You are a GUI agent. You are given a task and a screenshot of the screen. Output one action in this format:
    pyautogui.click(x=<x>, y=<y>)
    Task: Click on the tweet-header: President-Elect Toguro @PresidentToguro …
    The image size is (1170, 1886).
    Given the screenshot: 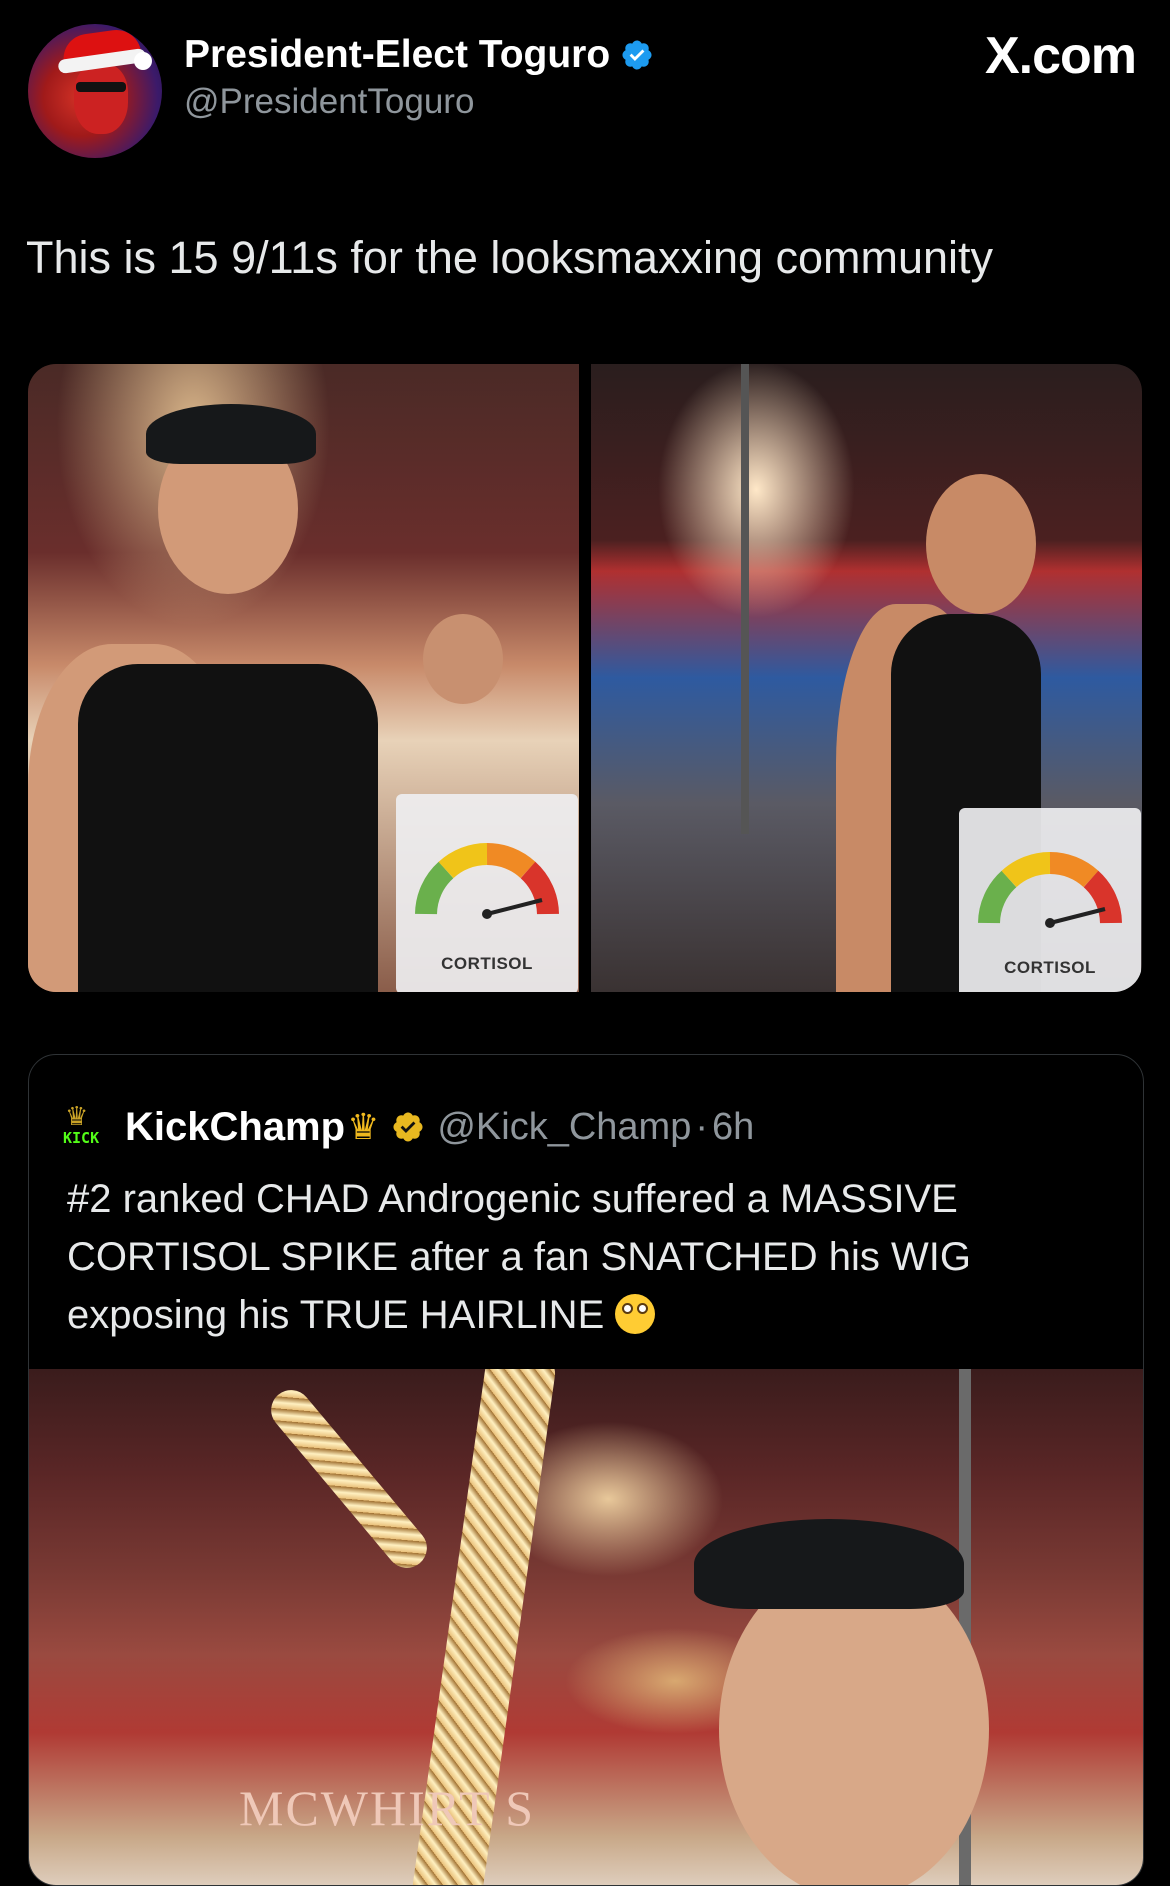 What is the action you would take?
    pyautogui.click(x=585, y=90)
    